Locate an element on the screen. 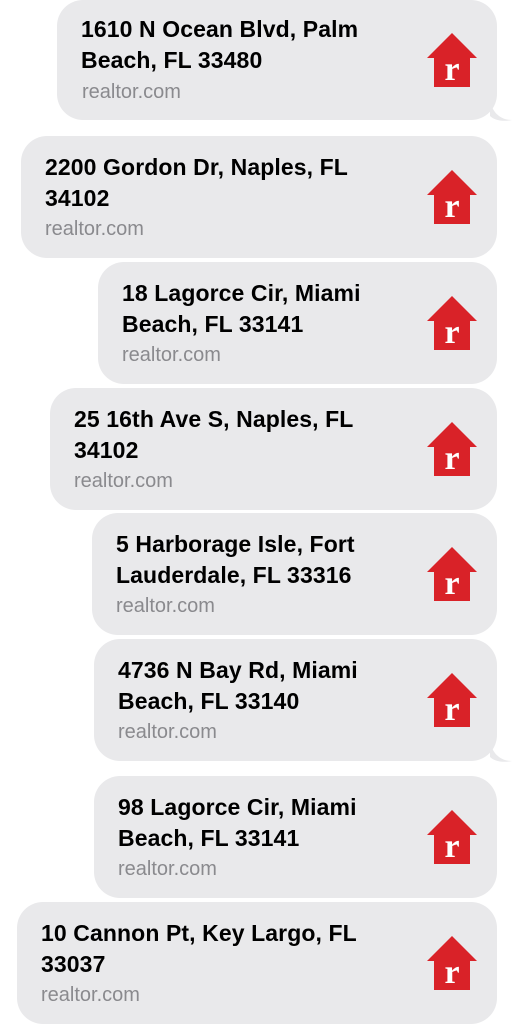 This screenshot has height=1024, width=514. address-line-1: 98 Lagorce Cir, Miami is located at coordinates (237, 807).